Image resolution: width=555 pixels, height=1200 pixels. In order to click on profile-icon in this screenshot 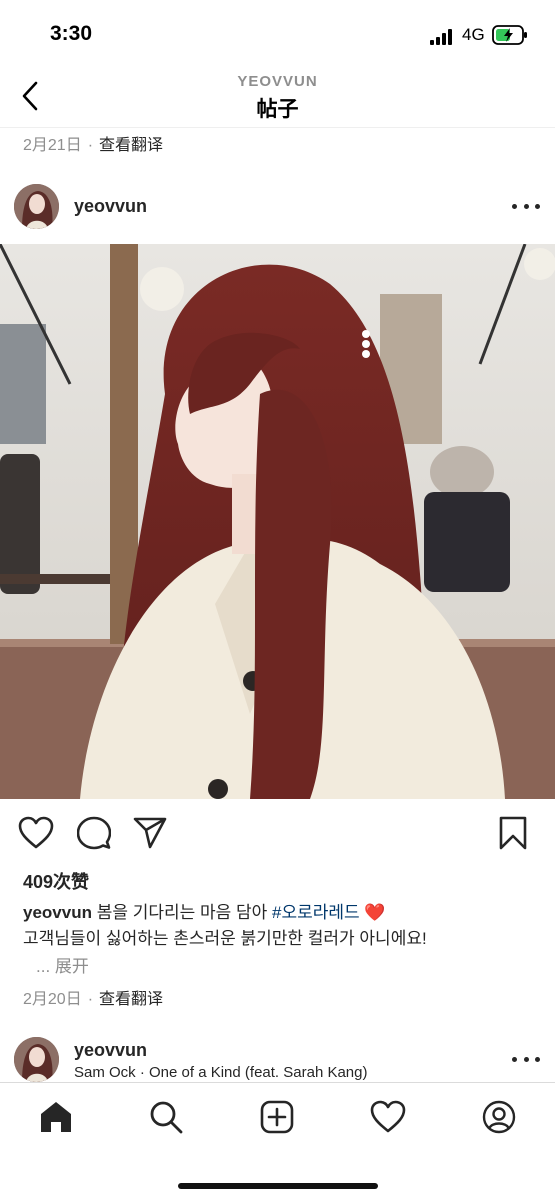, I will do `click(499, 1117)`.